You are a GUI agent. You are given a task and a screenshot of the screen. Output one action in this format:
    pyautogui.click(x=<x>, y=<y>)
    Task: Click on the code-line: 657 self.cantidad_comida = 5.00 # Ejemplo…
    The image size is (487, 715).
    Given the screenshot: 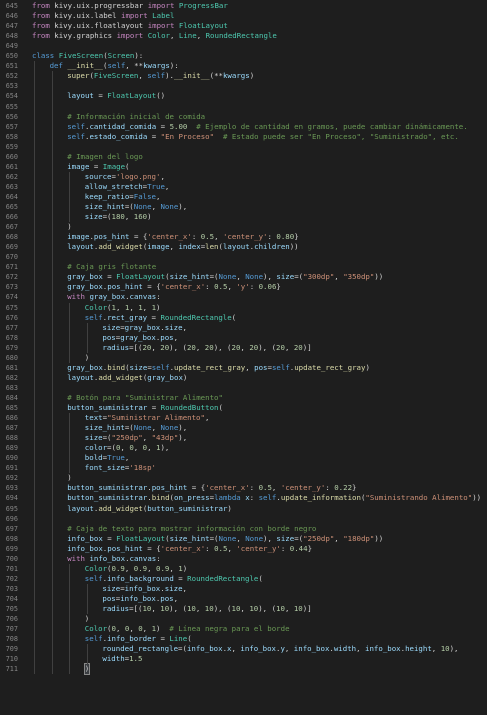 What is the action you would take?
    pyautogui.click(x=243, y=127)
    